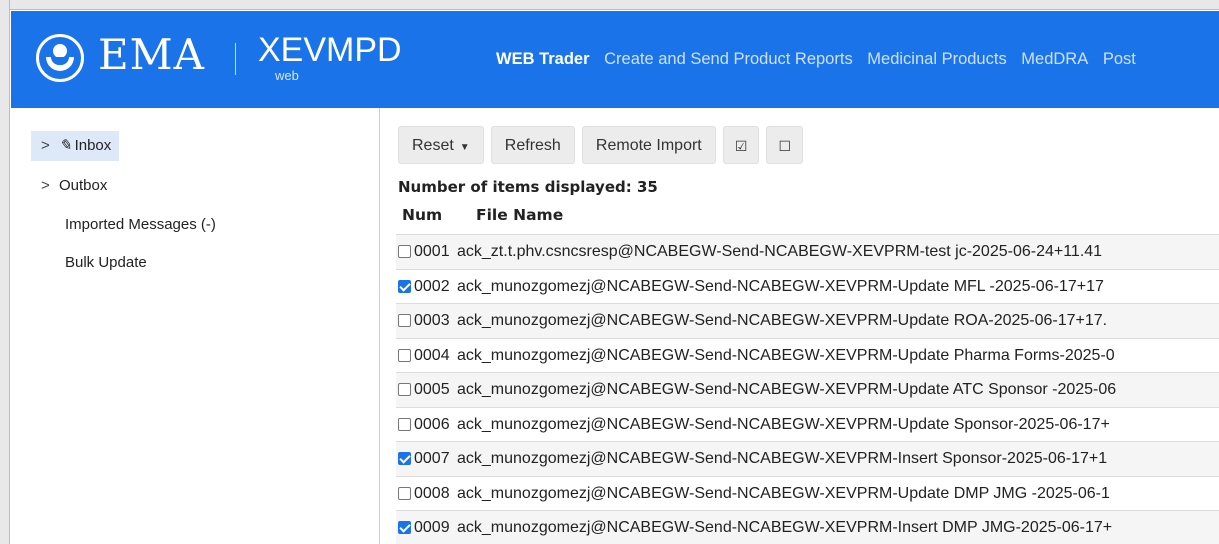  I want to click on toolbar: Reset ▼ Refresh Remote Import ☑ ☐, so click(601, 145).